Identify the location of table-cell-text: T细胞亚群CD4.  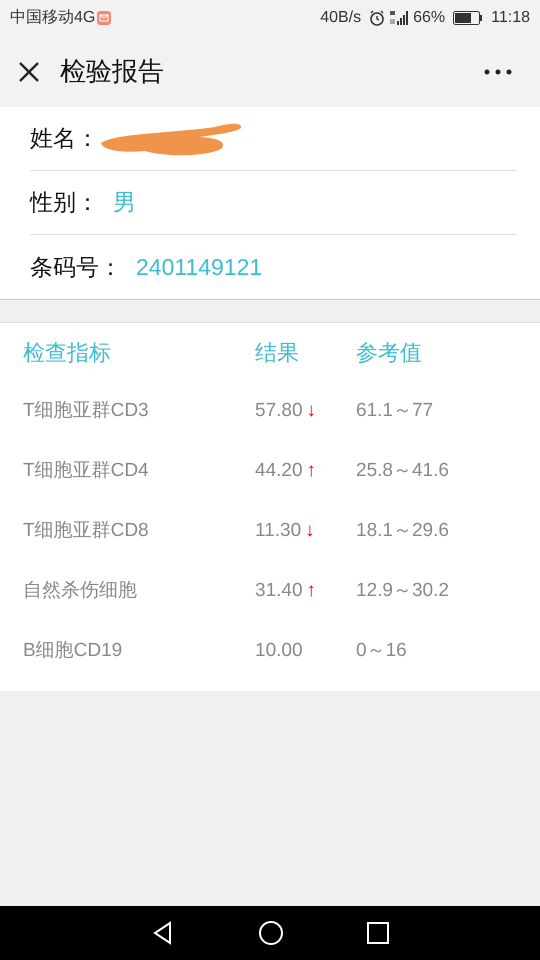
(86, 470).